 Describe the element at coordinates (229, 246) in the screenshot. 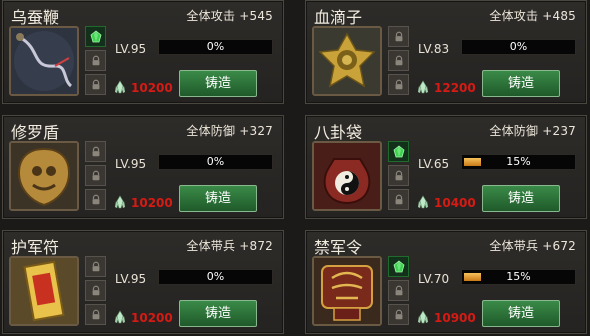

I see `item-stat: 全体带兵 +872` at that location.